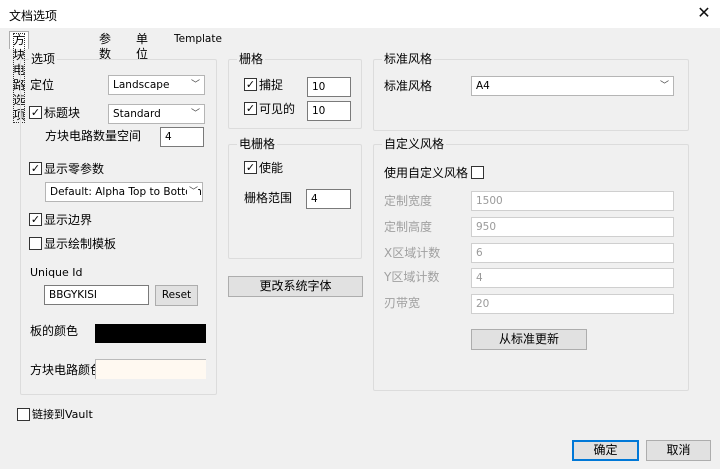 This screenshot has width=720, height=469. I want to click on grid-group-label: 栅格, so click(251, 59).